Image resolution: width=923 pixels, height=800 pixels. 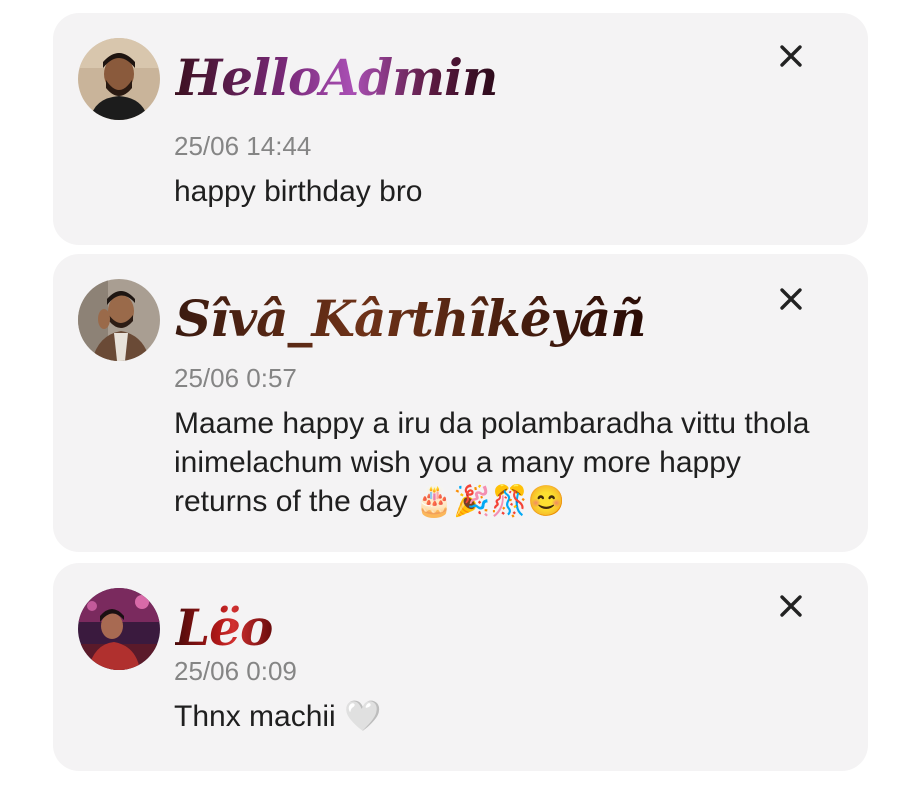 I want to click on comment-message: happy birthday bro, so click(x=298, y=191).